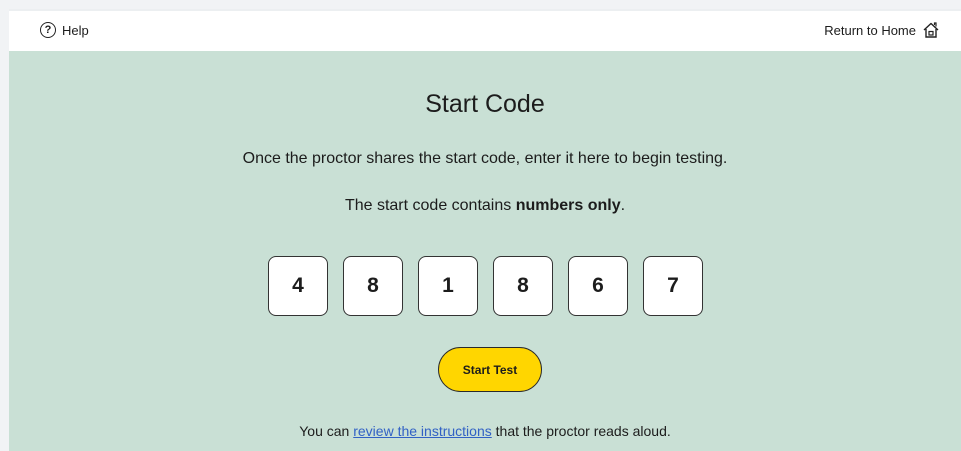 This screenshot has width=961, height=451. Describe the element at coordinates (568, 205) in the screenshot. I see `note-bold: numbers only` at that location.